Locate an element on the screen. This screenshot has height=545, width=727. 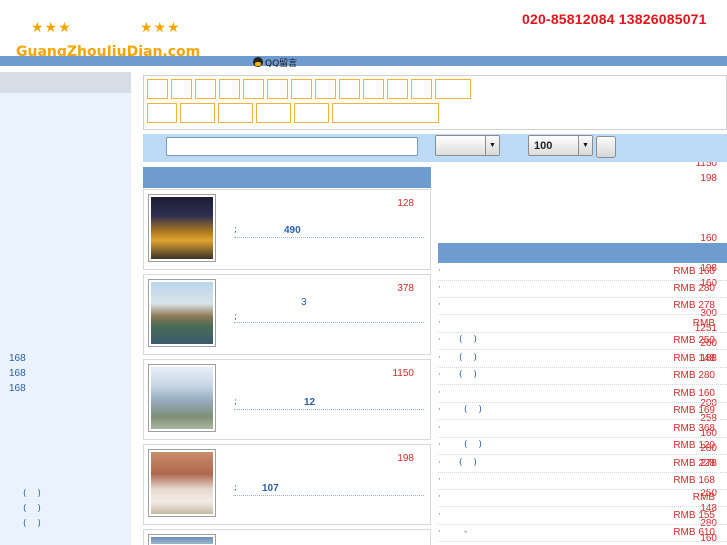
hotel-review-count: 490 is located at coordinates (292, 230).